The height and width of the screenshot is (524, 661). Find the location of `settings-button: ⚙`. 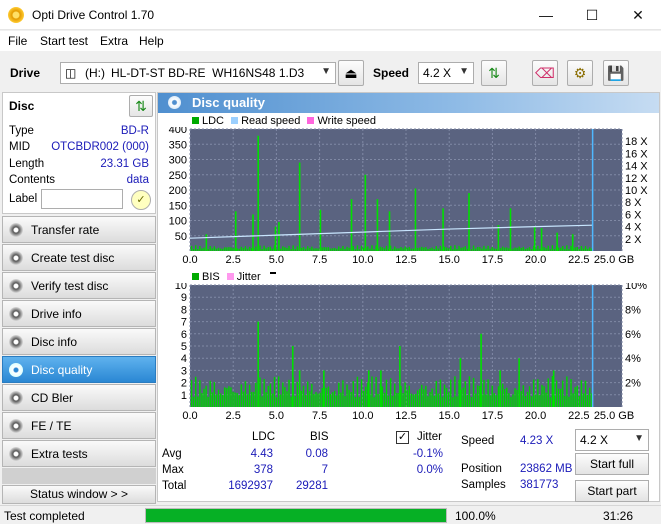

settings-button: ⚙ is located at coordinates (580, 73).